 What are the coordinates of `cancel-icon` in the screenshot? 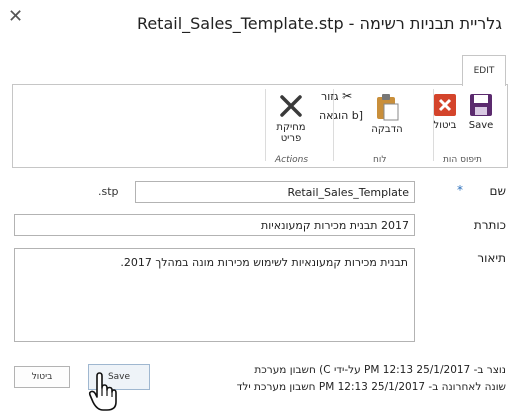 It's located at (445, 105).